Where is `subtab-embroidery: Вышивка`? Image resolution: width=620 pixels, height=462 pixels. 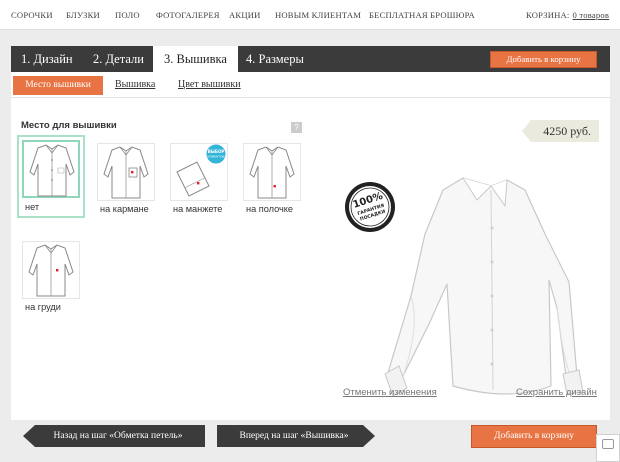 subtab-embroidery: Вышивка is located at coordinates (135, 84).